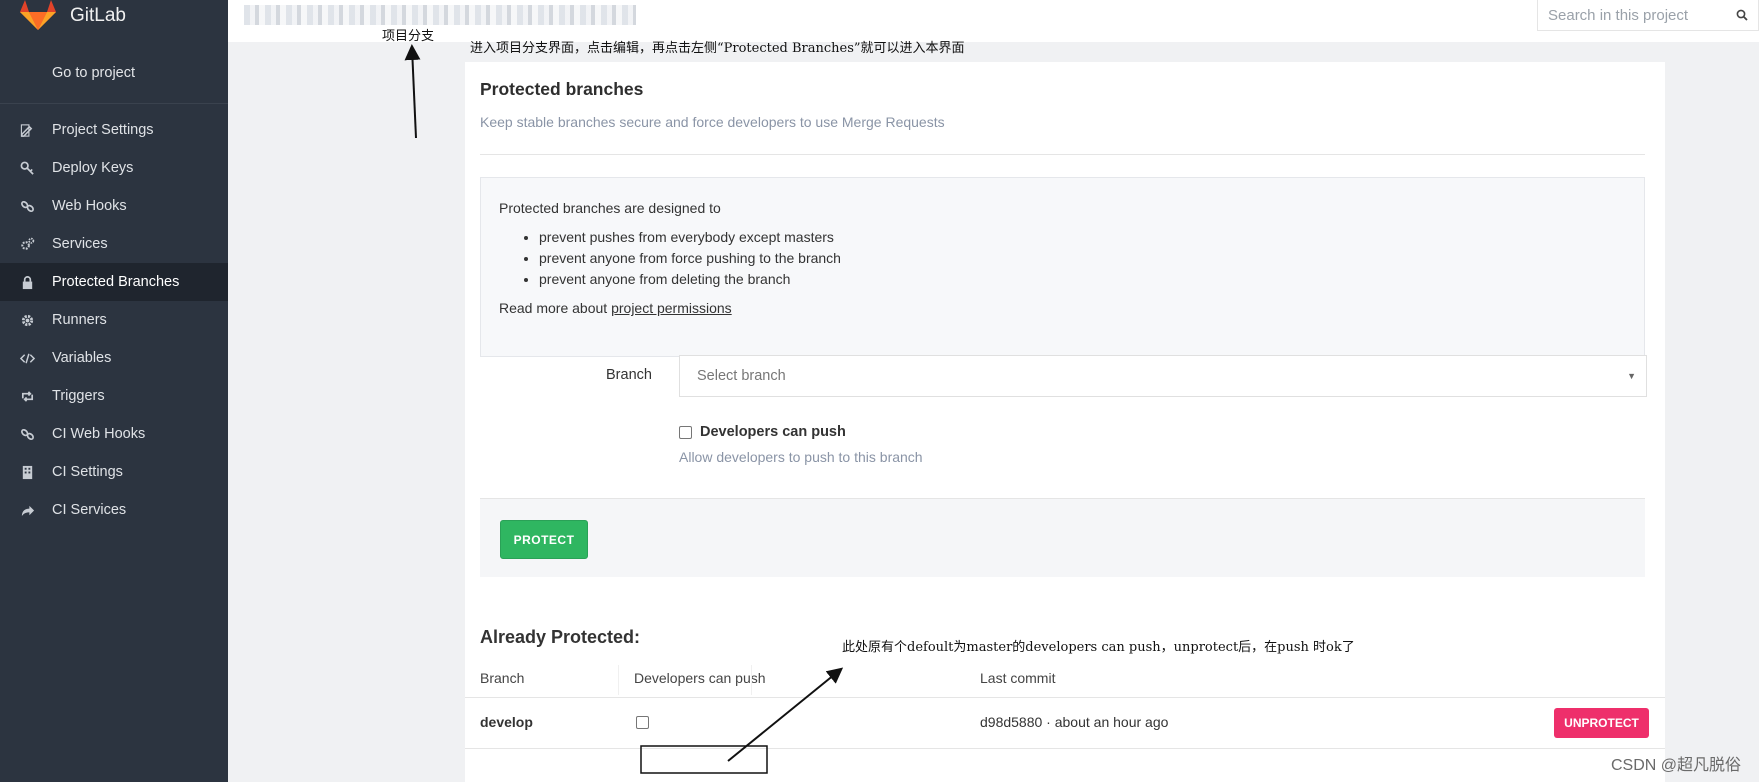 The width and height of the screenshot is (1759, 782). I want to click on brand: GitLab, so click(114, 21).